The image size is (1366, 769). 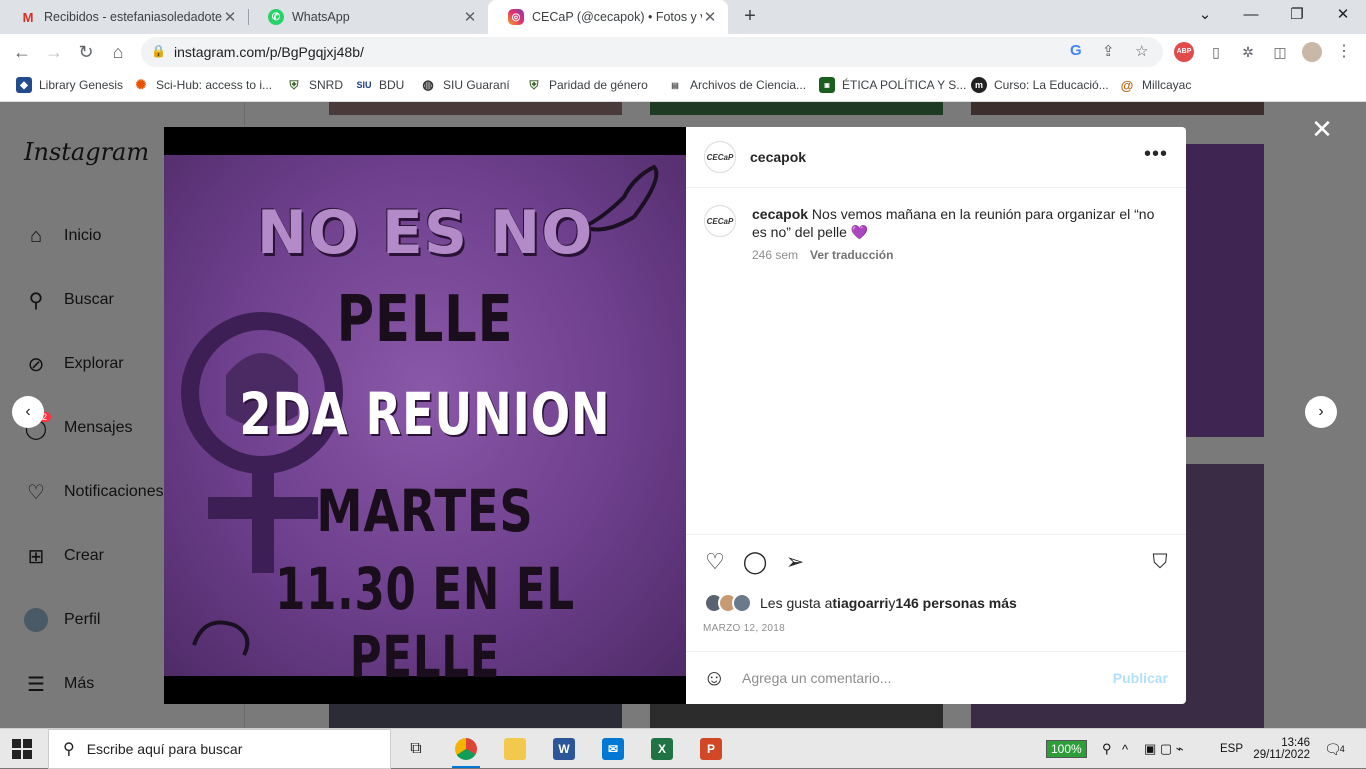 What do you see at coordinates (1066, 749) in the screenshot?
I see `battery-indicator: 100%` at bounding box center [1066, 749].